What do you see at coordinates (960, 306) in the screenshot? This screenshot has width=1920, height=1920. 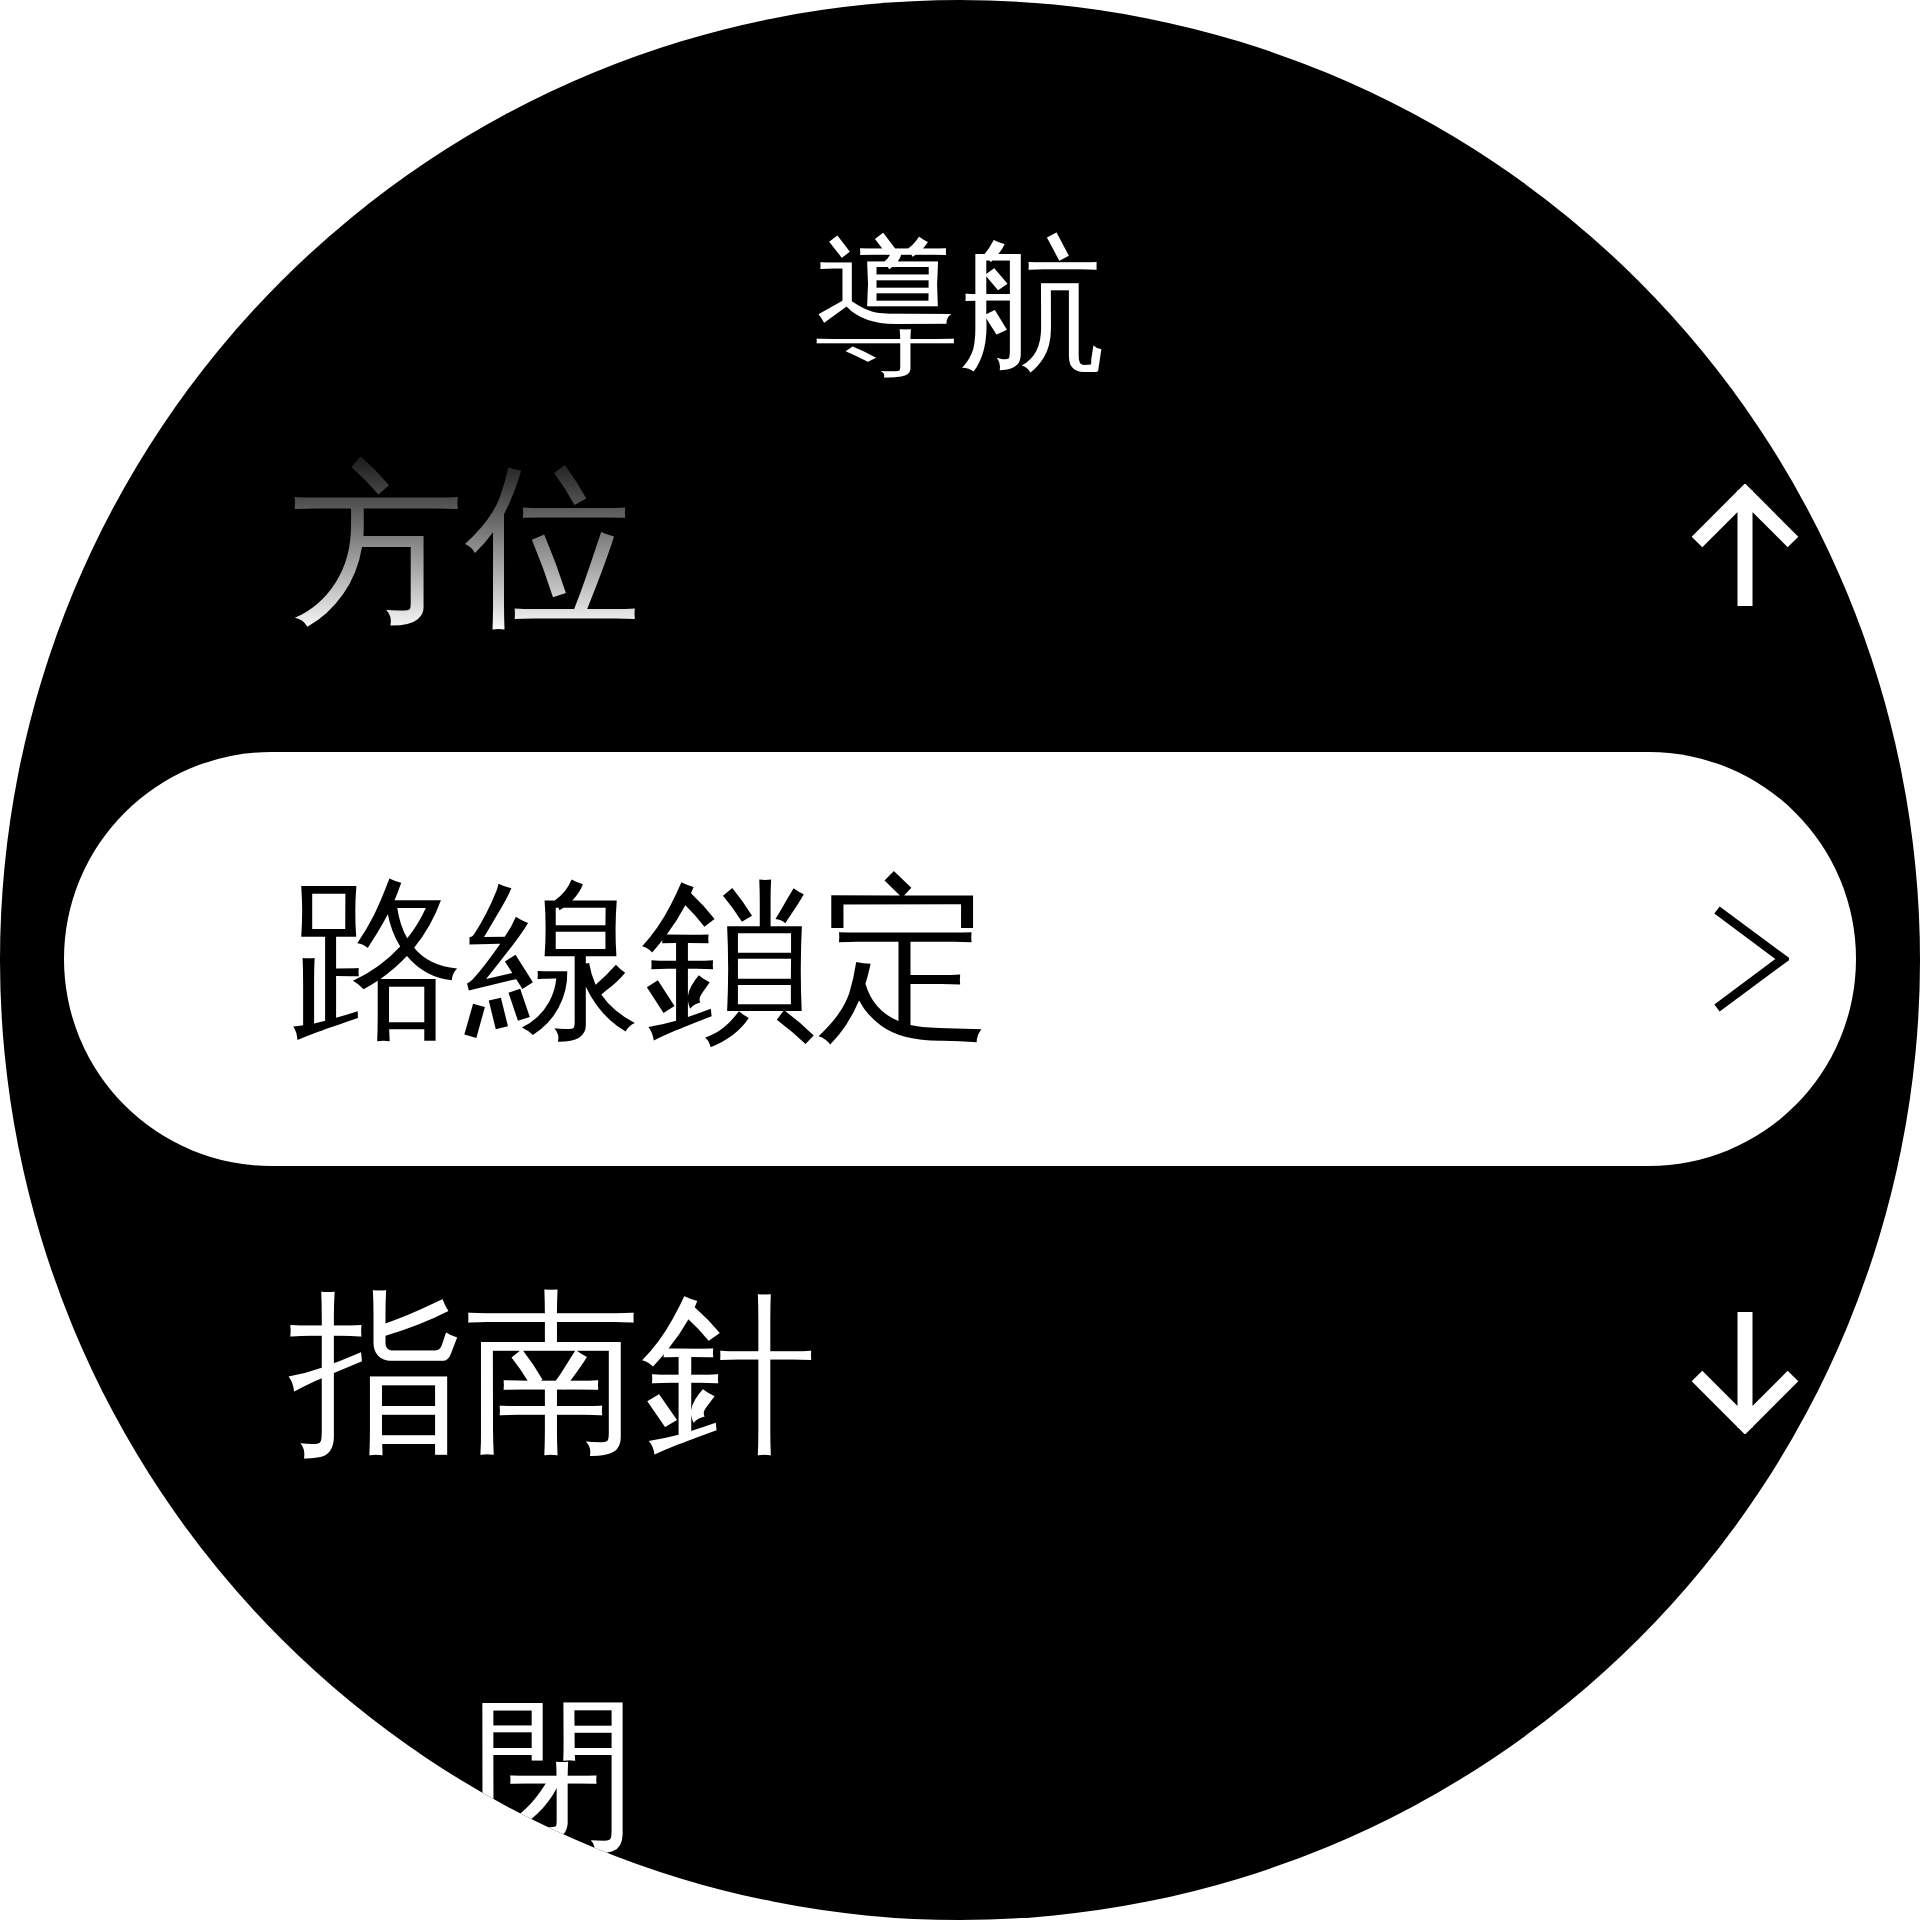 I see `menu-title: 導航` at bounding box center [960, 306].